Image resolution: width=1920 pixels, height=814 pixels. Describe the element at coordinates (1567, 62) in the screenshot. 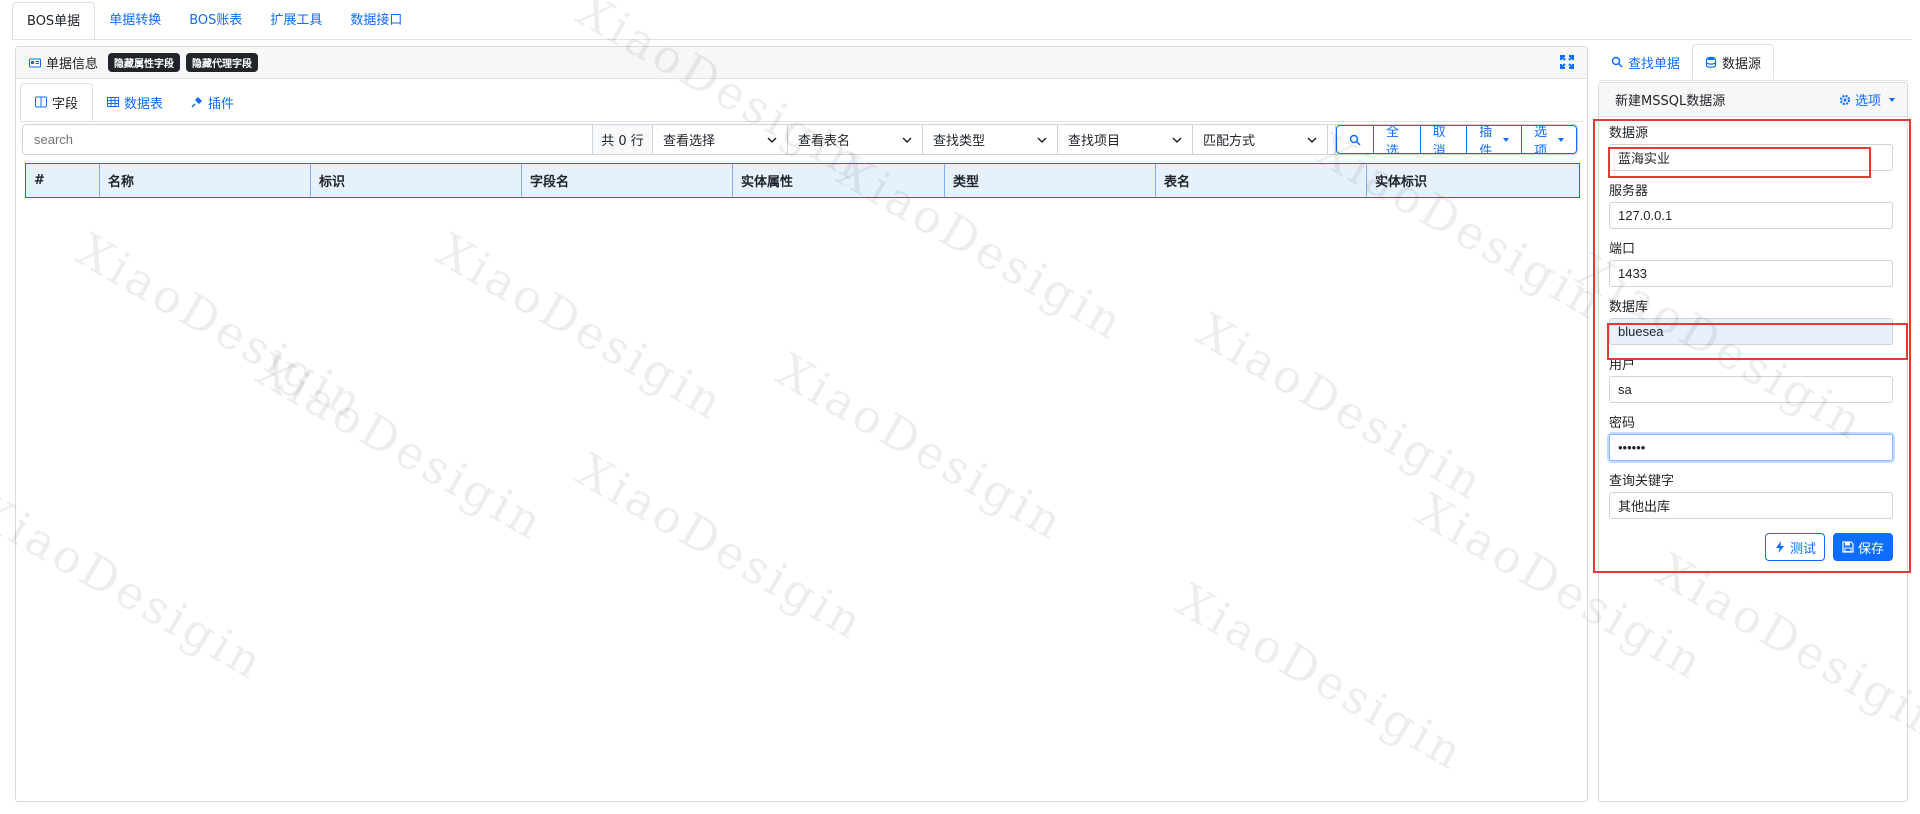

I see `expand-icon` at that location.